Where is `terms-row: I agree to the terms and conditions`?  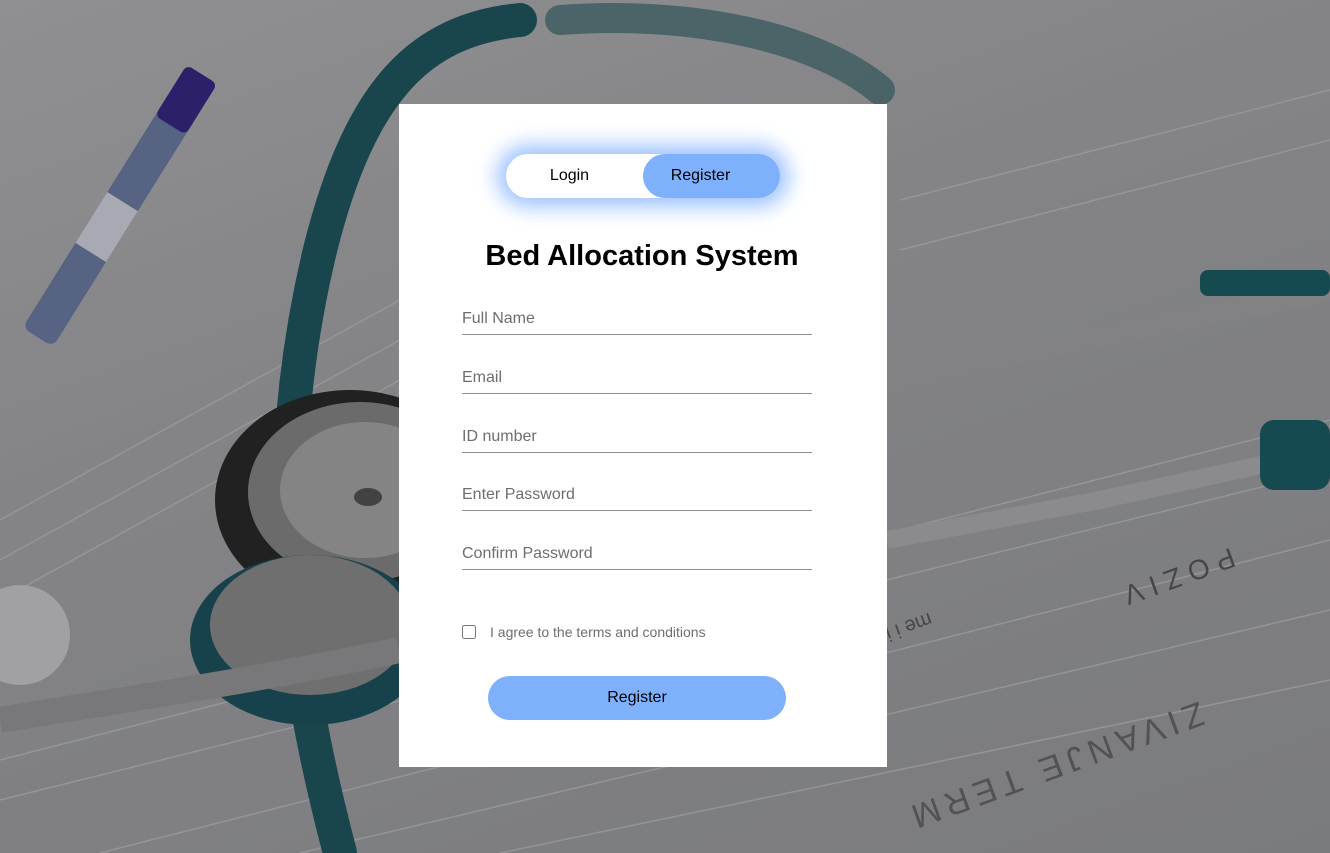
terms-row: I agree to the terms and conditions is located at coordinates (584, 632).